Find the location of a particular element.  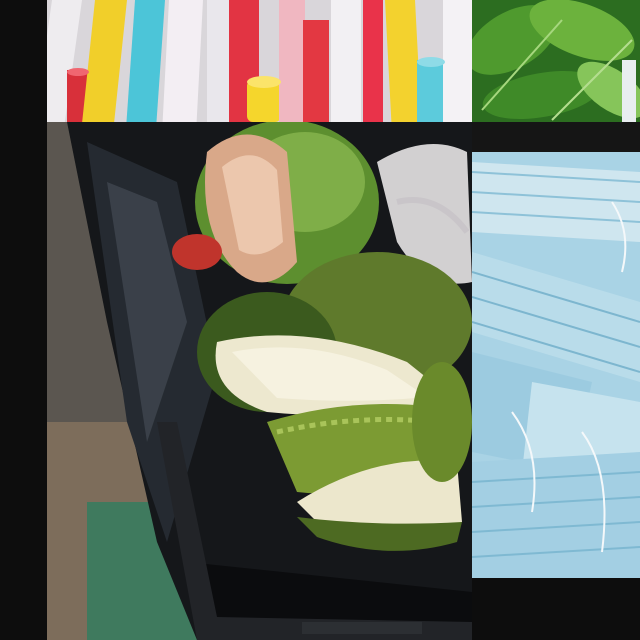

bottom-right-black-area is located at coordinates (556, 609).